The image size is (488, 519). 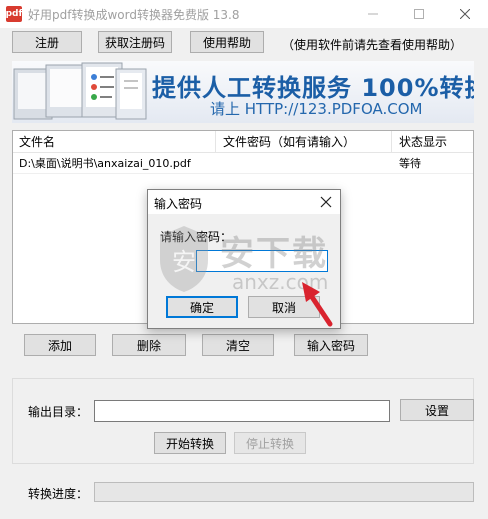 What do you see at coordinates (243, 173) in the screenshot?
I see `row-divider` at bounding box center [243, 173].